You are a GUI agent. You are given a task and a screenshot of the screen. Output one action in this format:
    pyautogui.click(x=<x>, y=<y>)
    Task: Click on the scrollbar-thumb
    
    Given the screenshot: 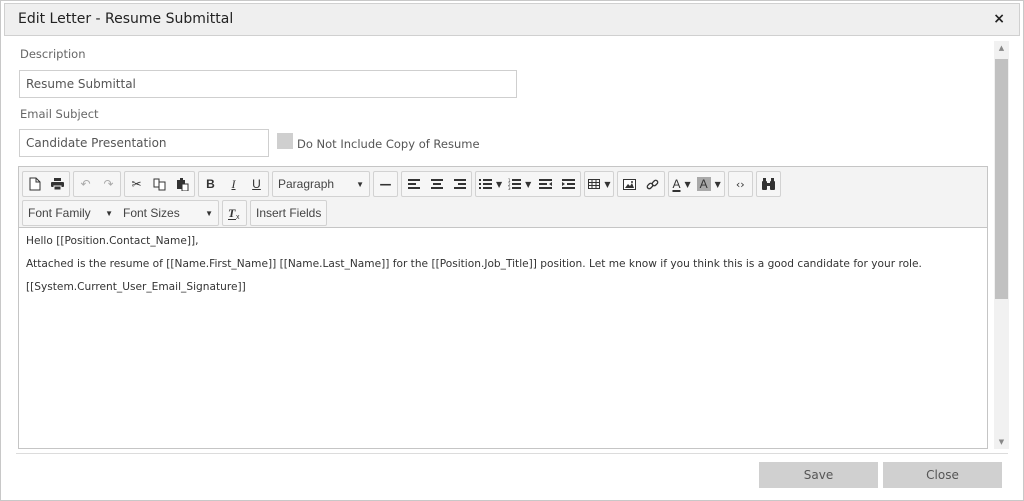 What is the action you would take?
    pyautogui.click(x=1001, y=179)
    